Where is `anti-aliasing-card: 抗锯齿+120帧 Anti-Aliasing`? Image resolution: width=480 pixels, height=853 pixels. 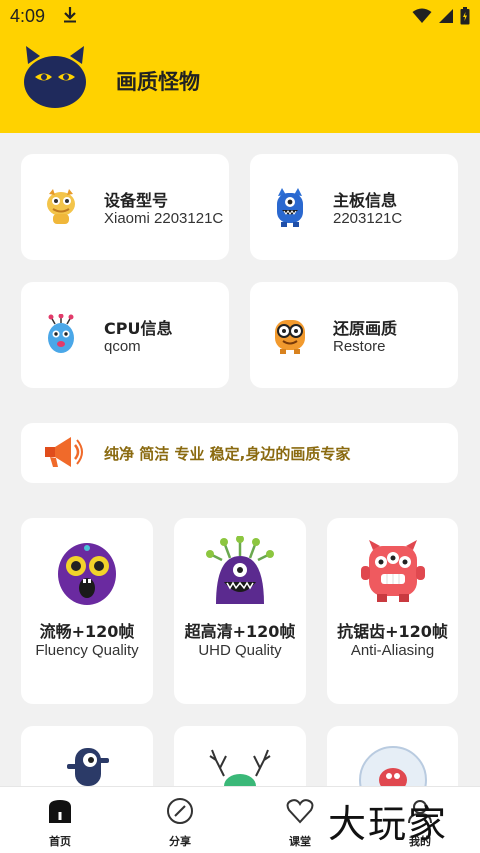
anti-aliasing-card: 抗锯齿+120帧 Anti-Aliasing is located at coordinates (392, 611).